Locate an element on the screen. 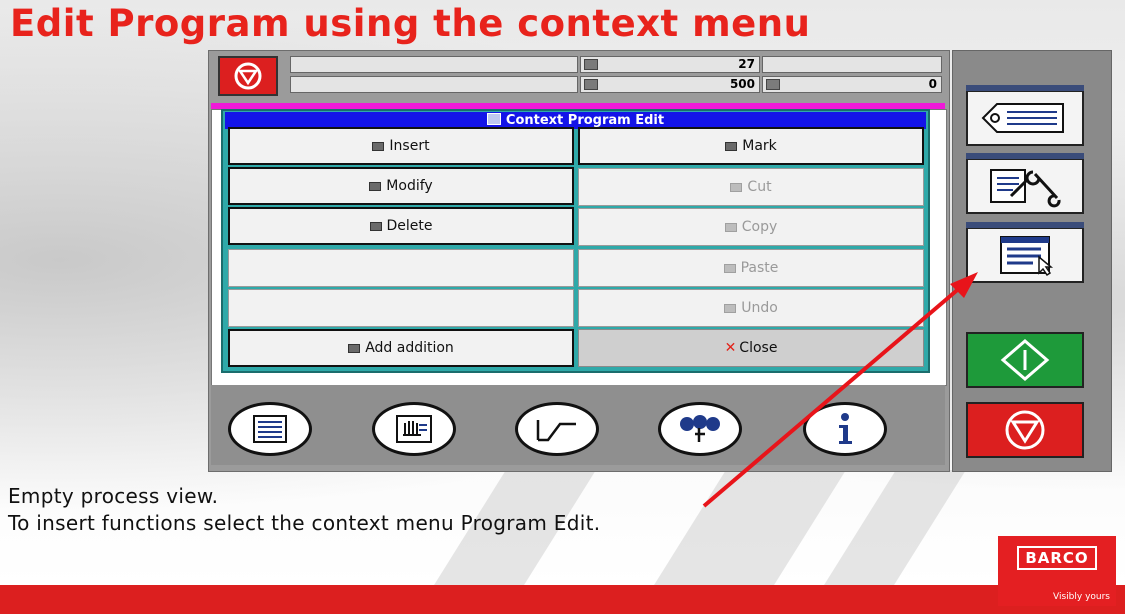  footer-bar is located at coordinates (562, 599).